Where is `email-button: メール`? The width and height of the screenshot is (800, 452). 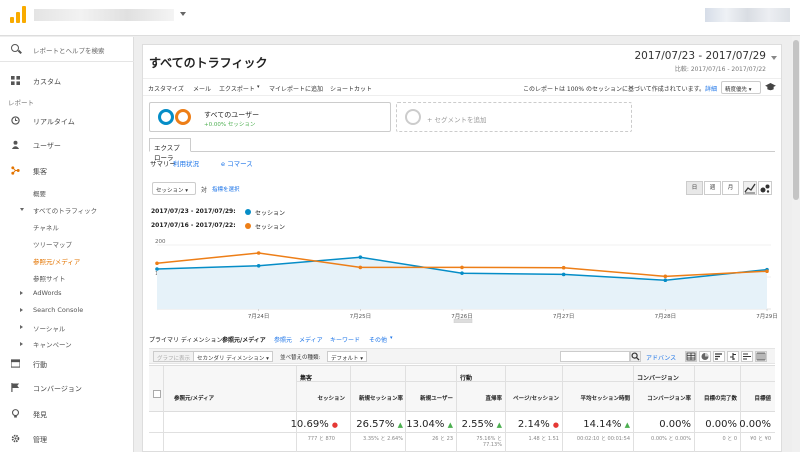
email-button: メール is located at coordinates (202, 88).